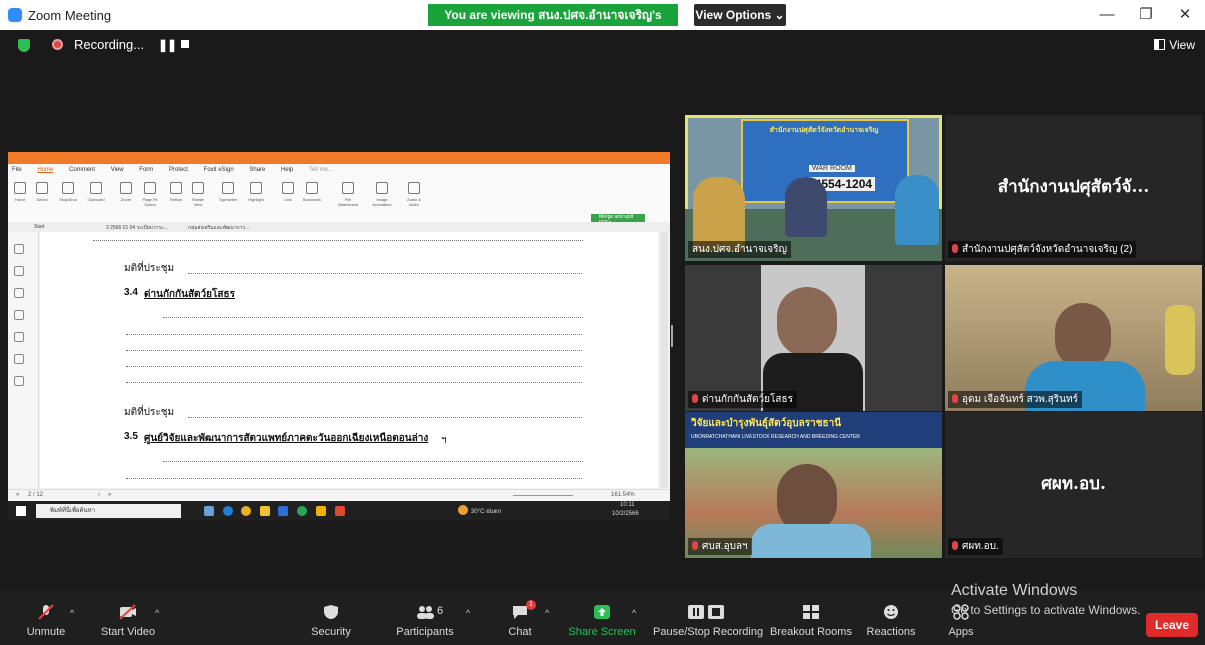 This screenshot has height=645, width=1205. Describe the element at coordinates (1174, 45) in the screenshot. I see `view-layout-button: View` at that location.